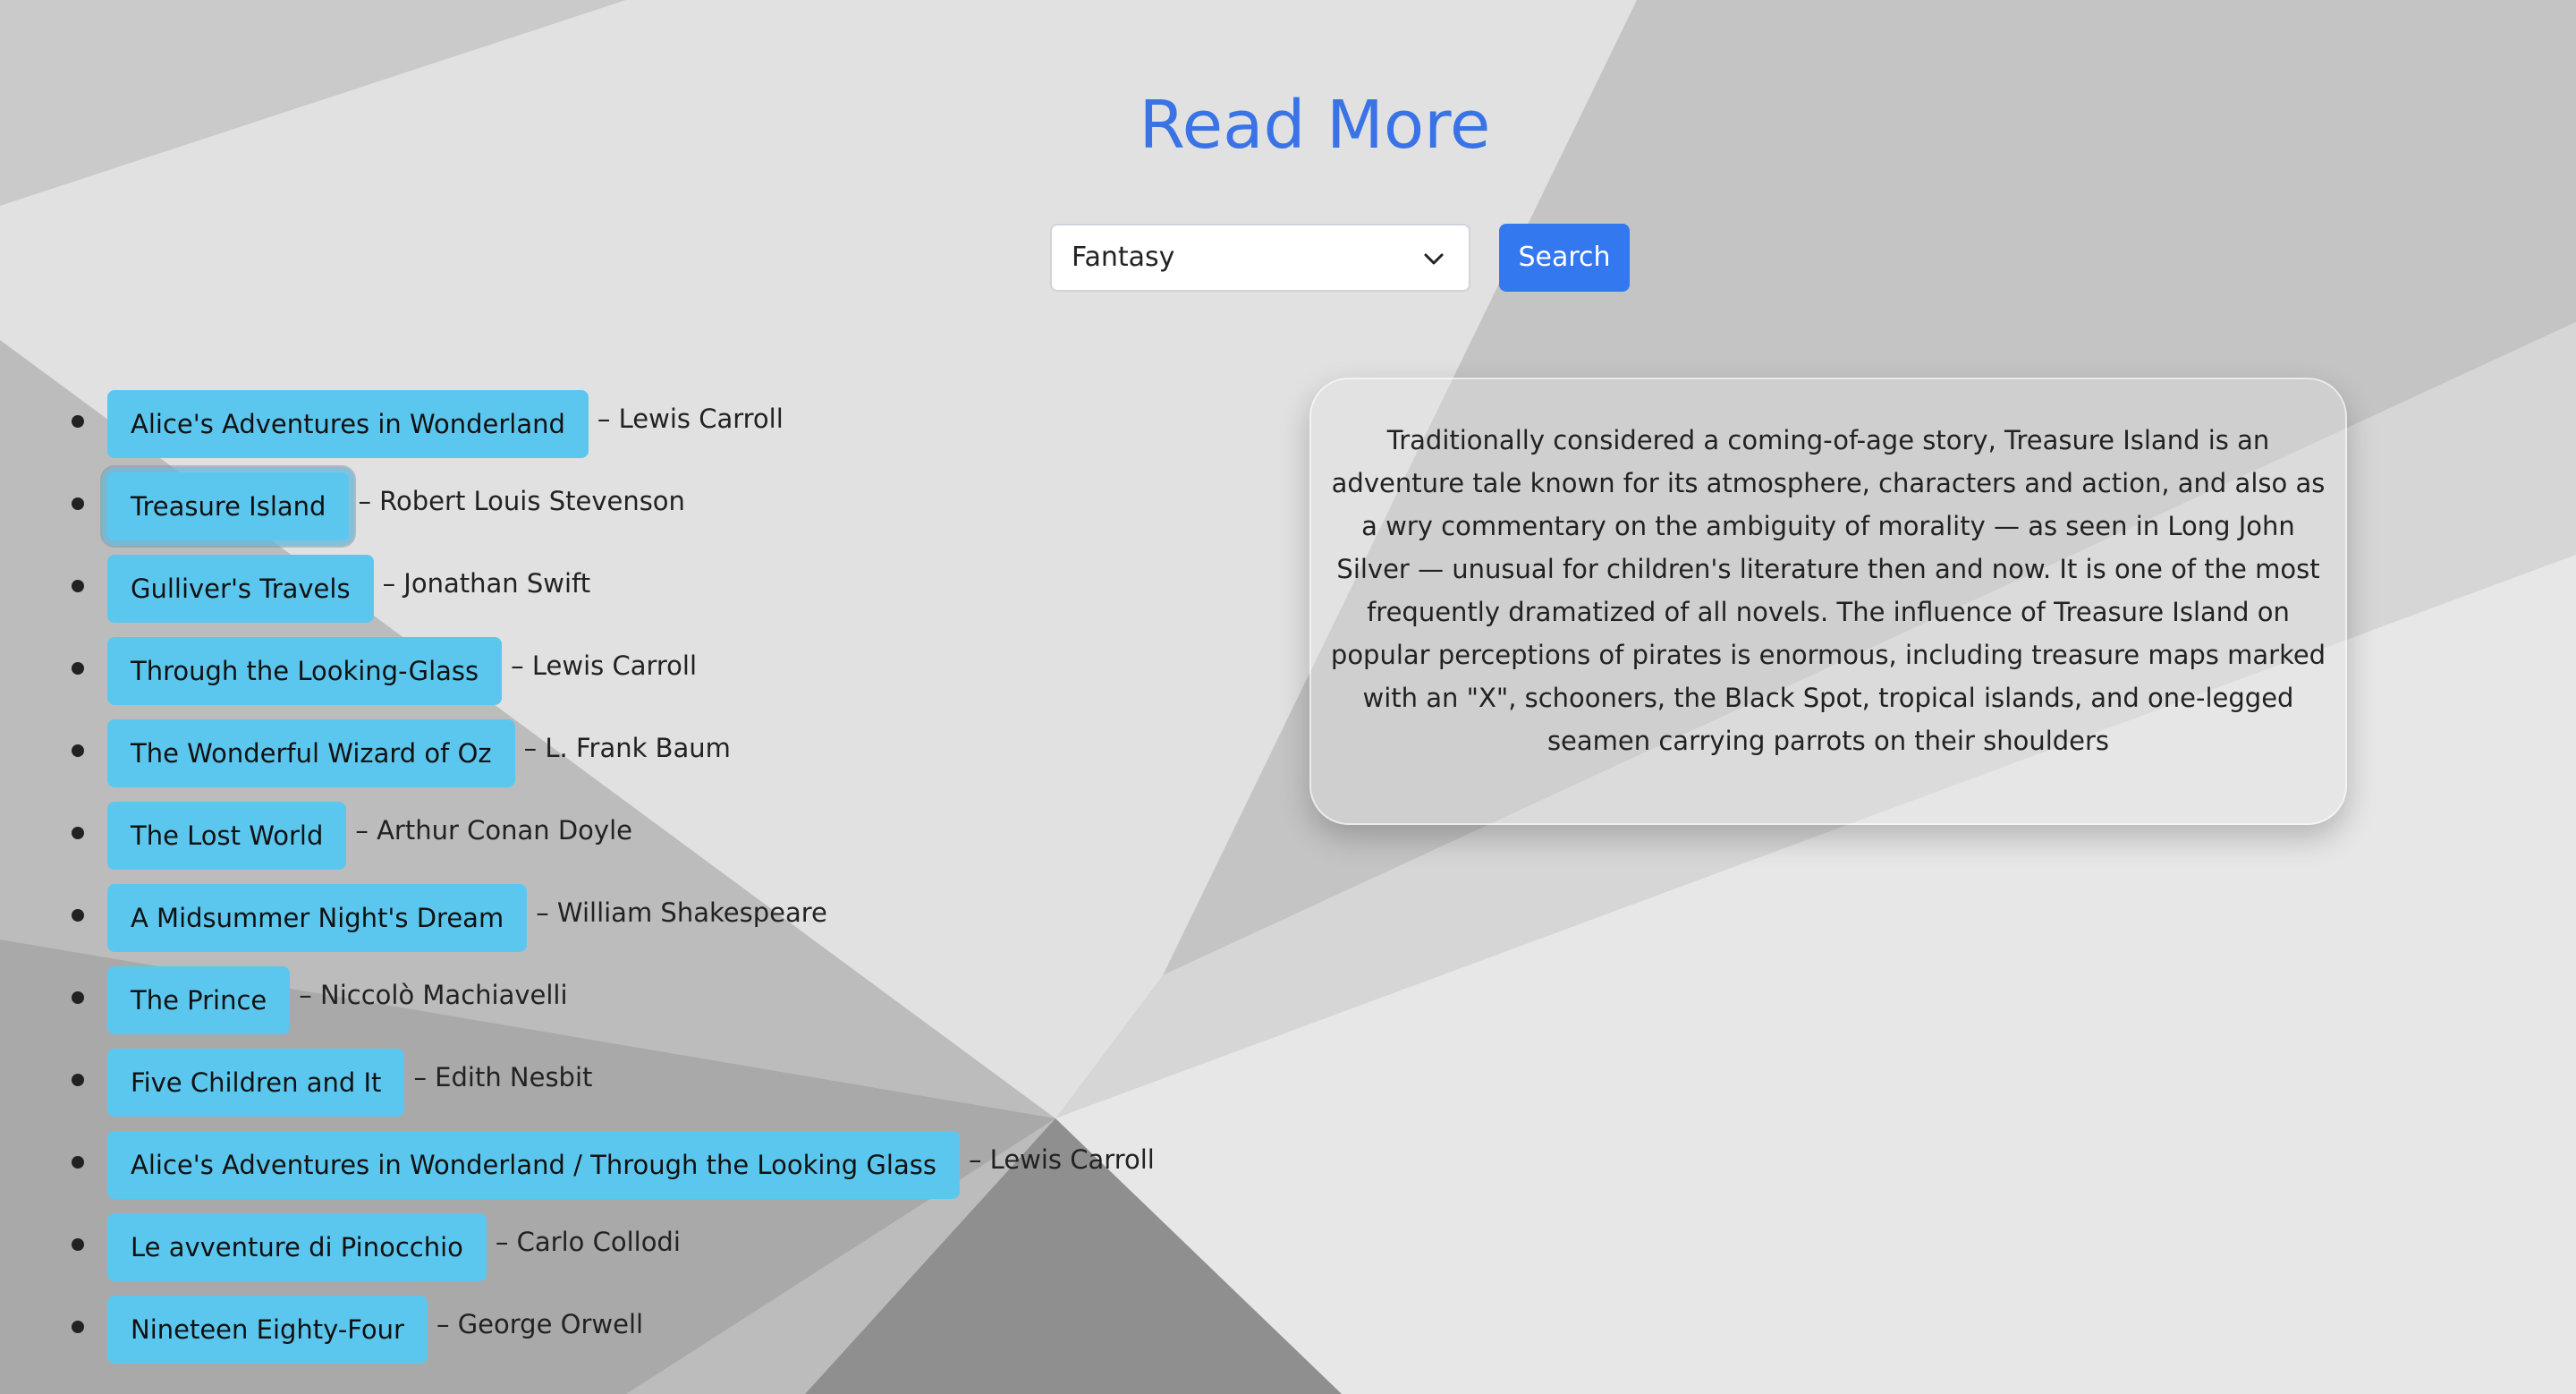 The height and width of the screenshot is (1394, 2576). I want to click on book-author: – Robert Louis Stevenson, so click(521, 501).